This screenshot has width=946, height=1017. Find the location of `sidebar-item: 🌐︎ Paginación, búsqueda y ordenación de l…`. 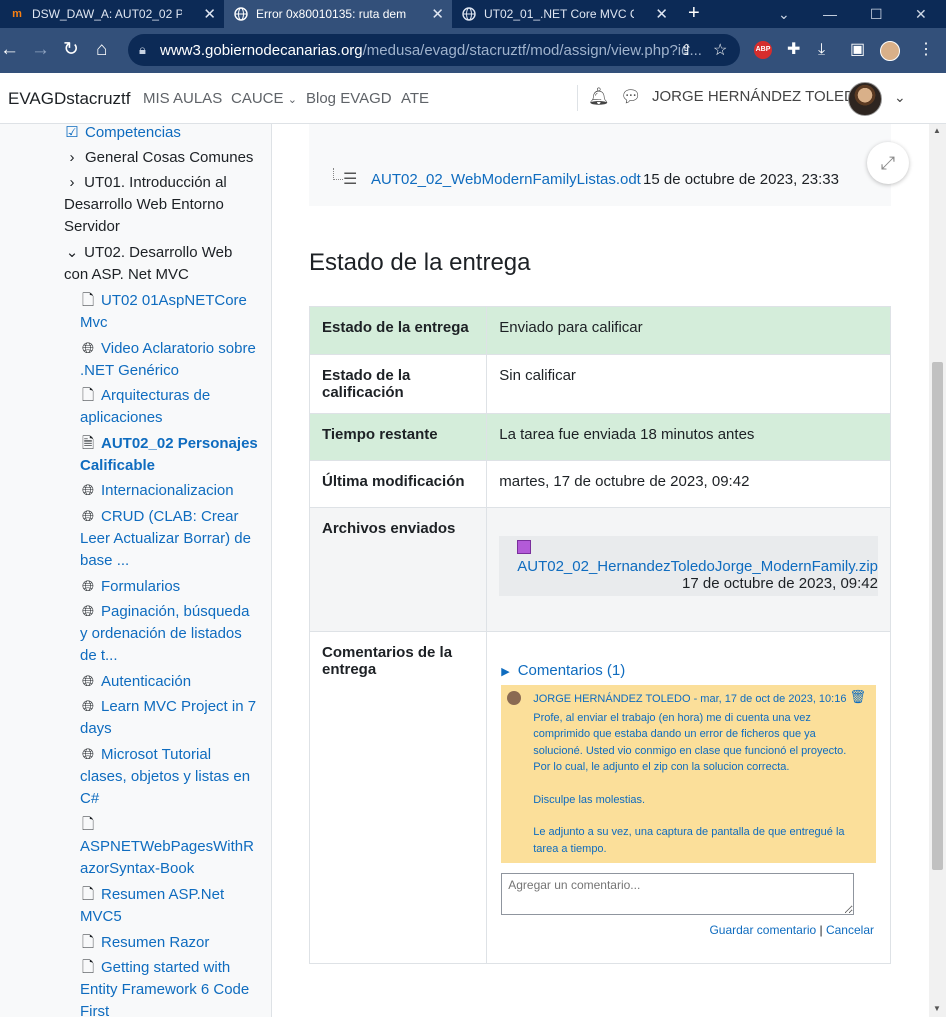

sidebar-item: 🌐︎ Paginación, búsqueda y ordenación de l… is located at coordinates (169, 634).